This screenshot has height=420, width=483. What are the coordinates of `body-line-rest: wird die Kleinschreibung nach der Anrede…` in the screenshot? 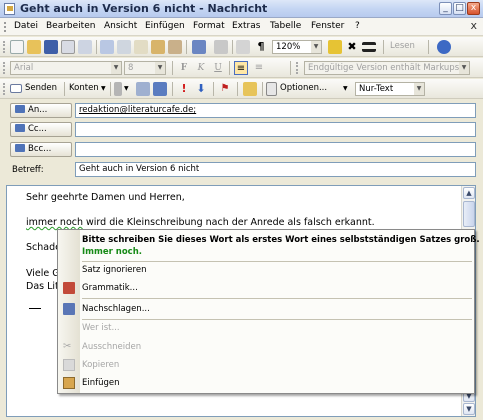 It's located at (229, 222).